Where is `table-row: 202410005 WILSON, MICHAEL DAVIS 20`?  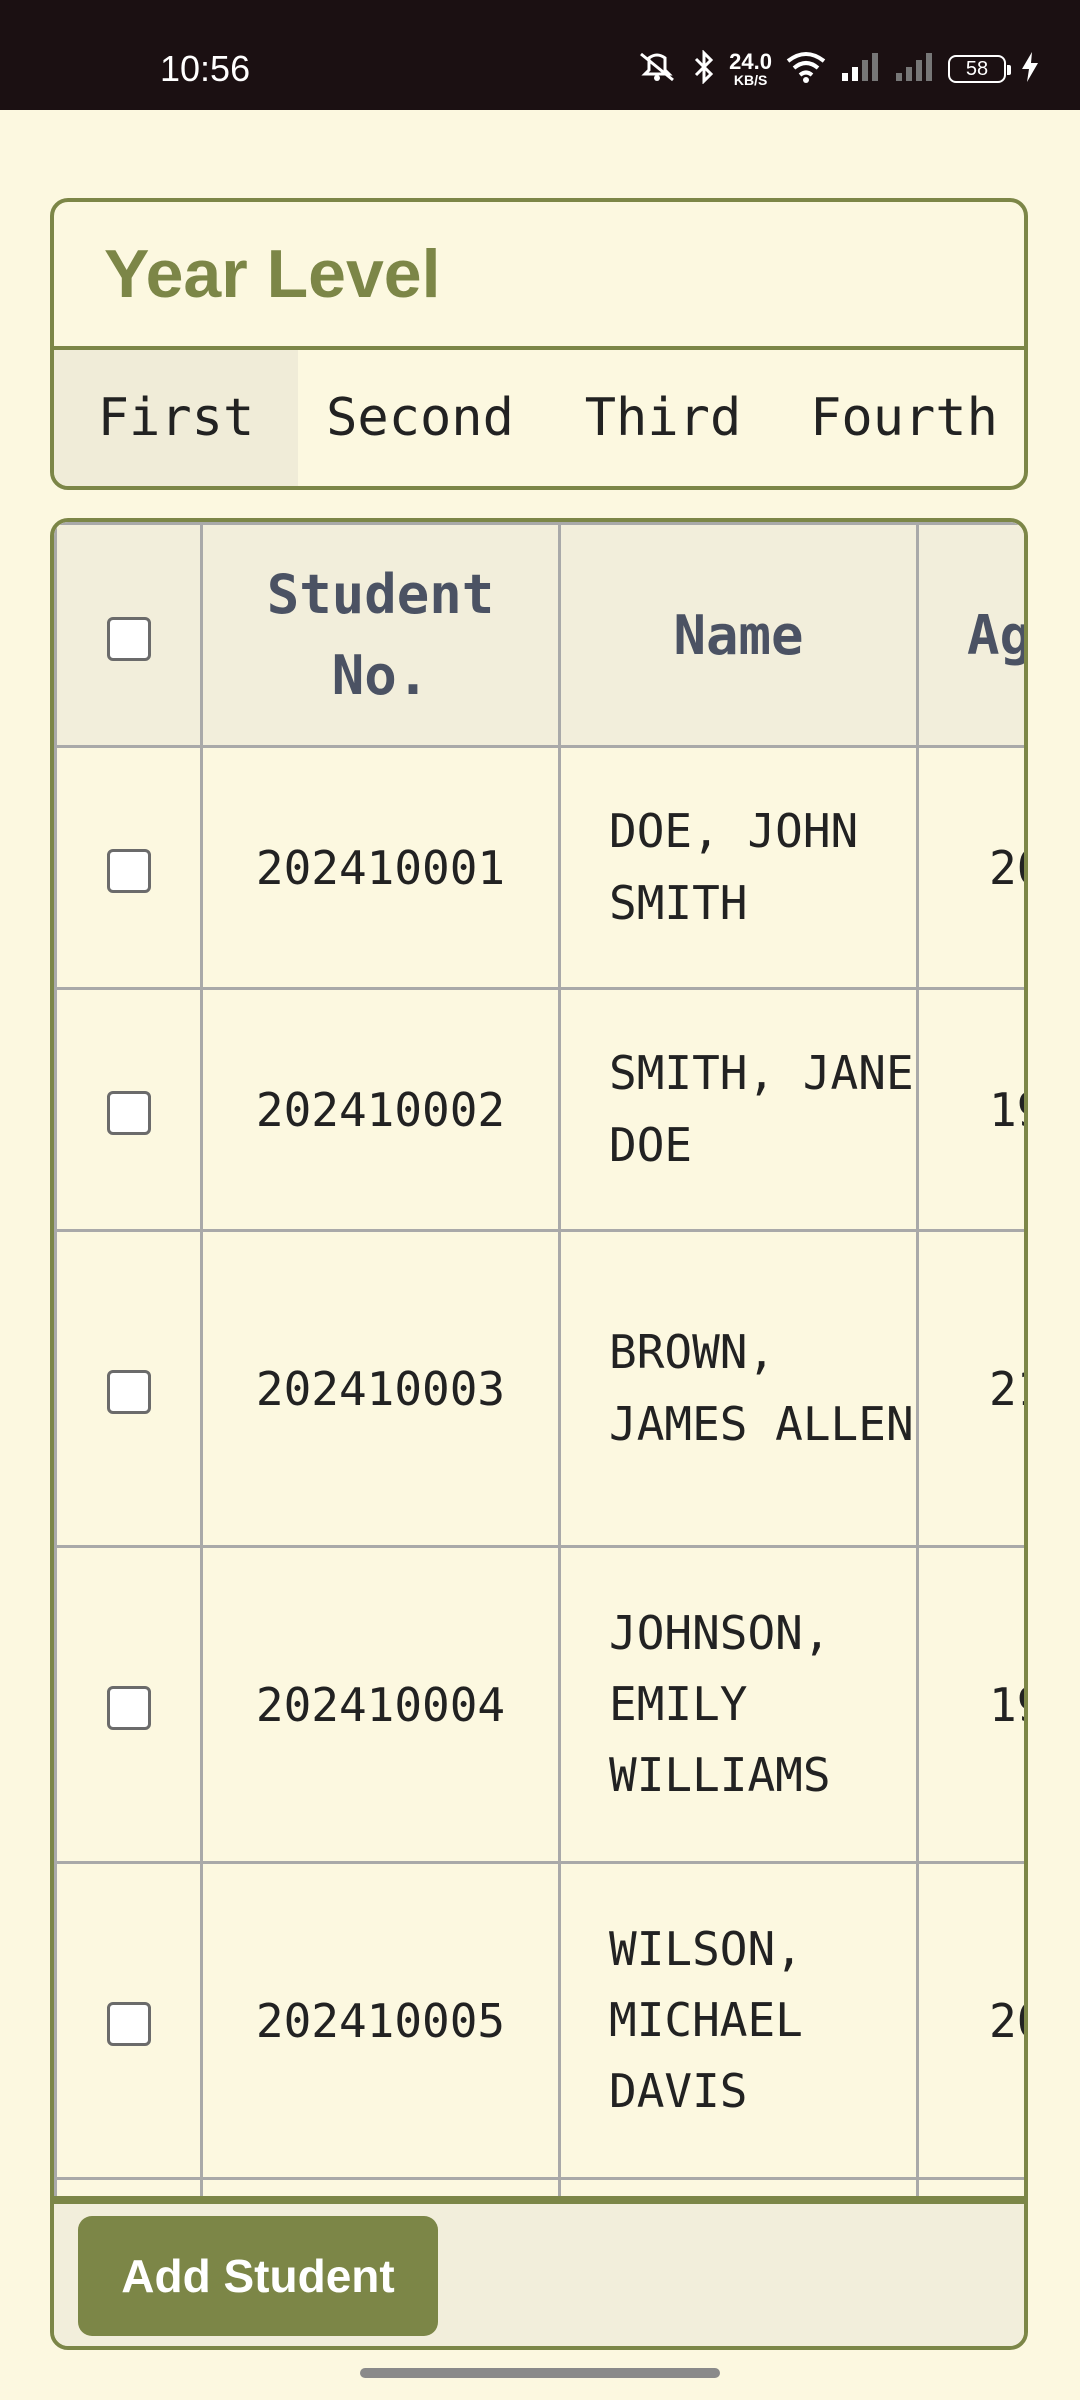
table-row: 202410005 WILSON, MICHAEL DAVIS 20 is located at coordinates (539, 2020).